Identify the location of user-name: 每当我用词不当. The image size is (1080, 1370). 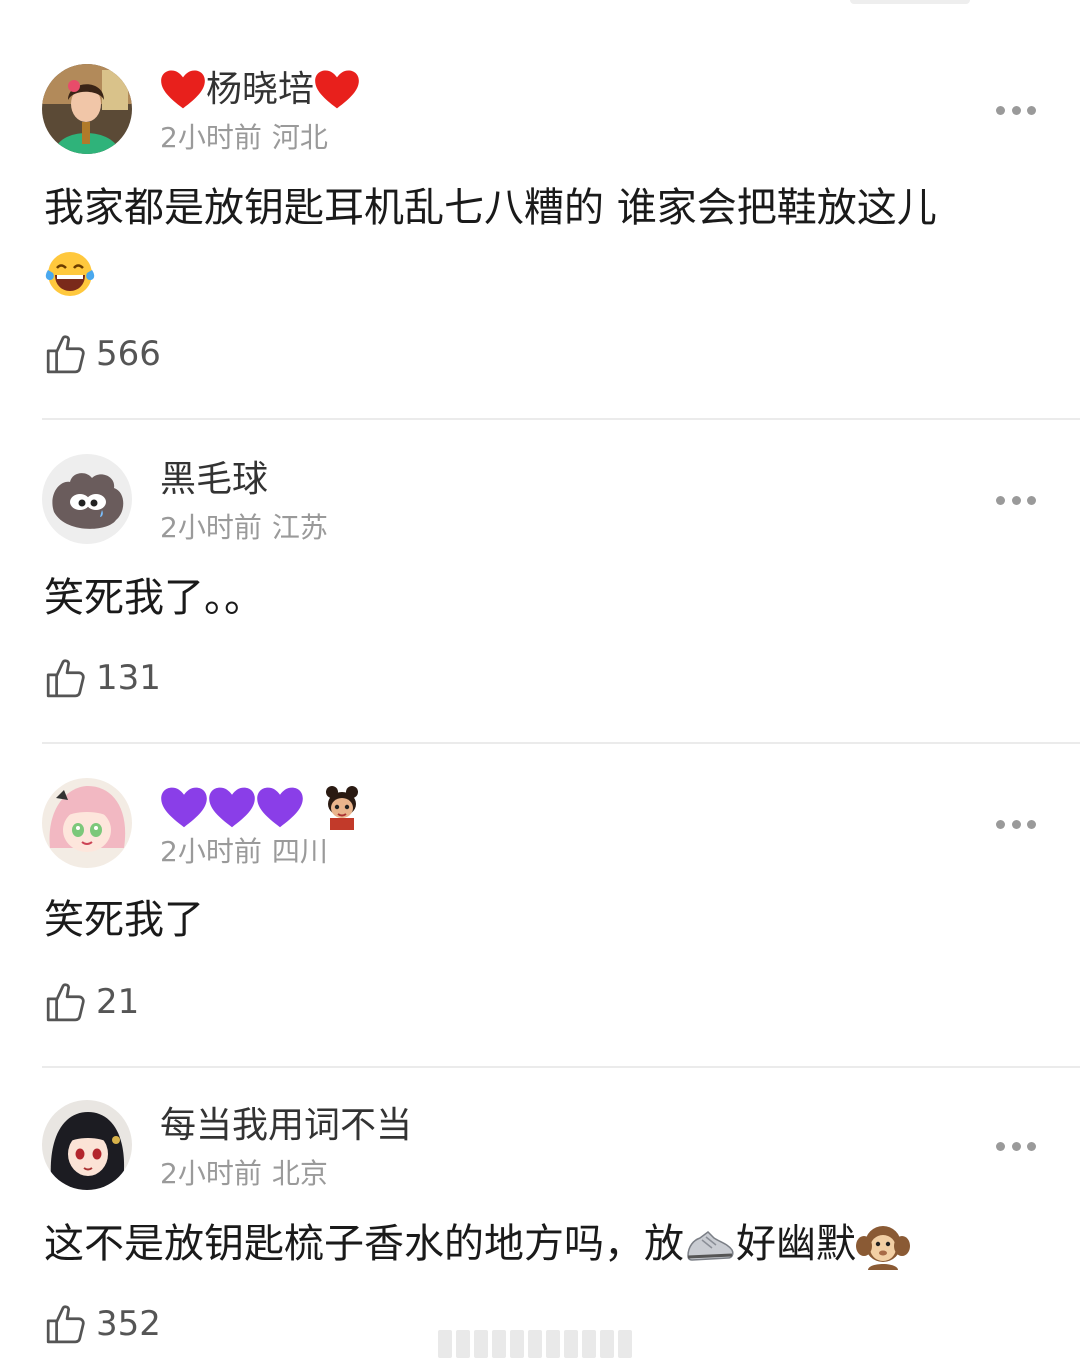
(286, 1126).